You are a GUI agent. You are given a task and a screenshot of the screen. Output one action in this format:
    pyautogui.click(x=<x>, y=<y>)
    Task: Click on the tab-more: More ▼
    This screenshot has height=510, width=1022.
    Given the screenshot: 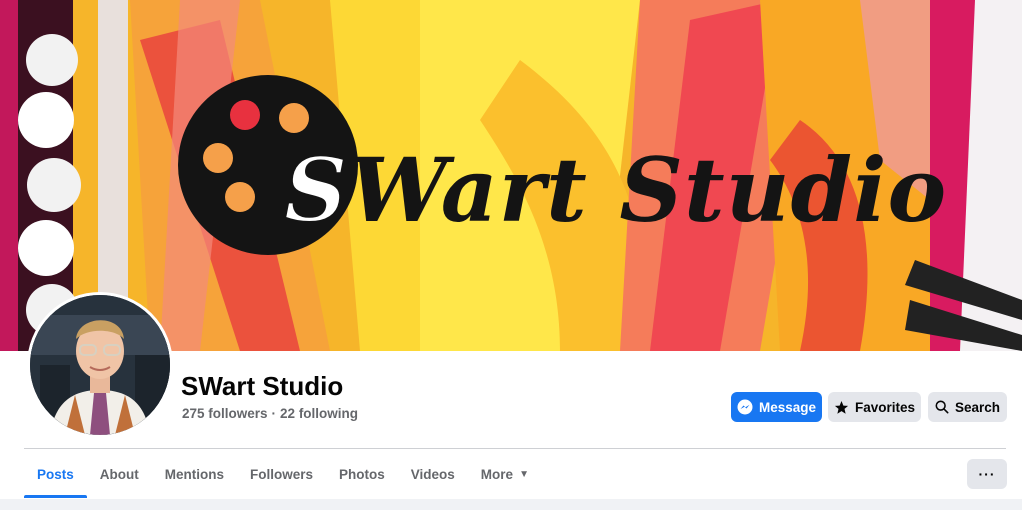 What is the action you would take?
    pyautogui.click(x=505, y=474)
    